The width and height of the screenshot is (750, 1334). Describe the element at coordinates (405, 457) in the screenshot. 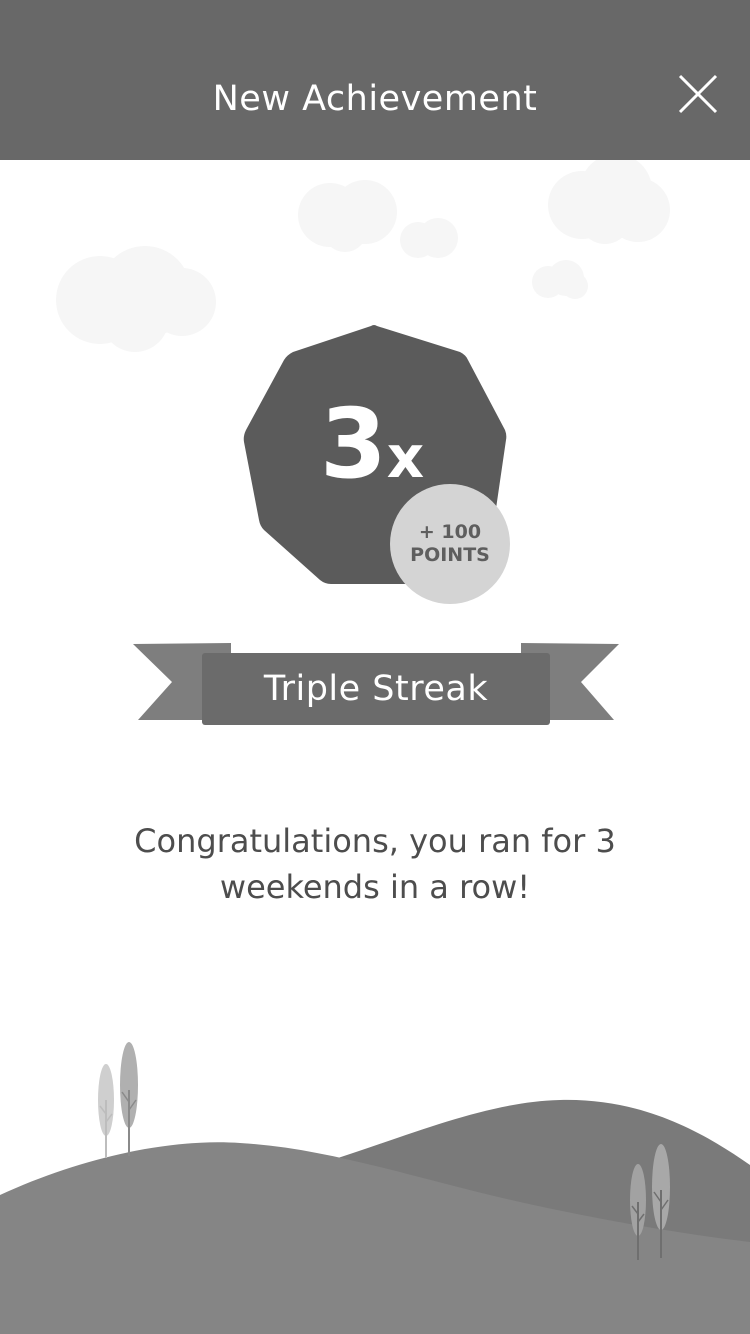

I see `streak-multiplier: x` at that location.